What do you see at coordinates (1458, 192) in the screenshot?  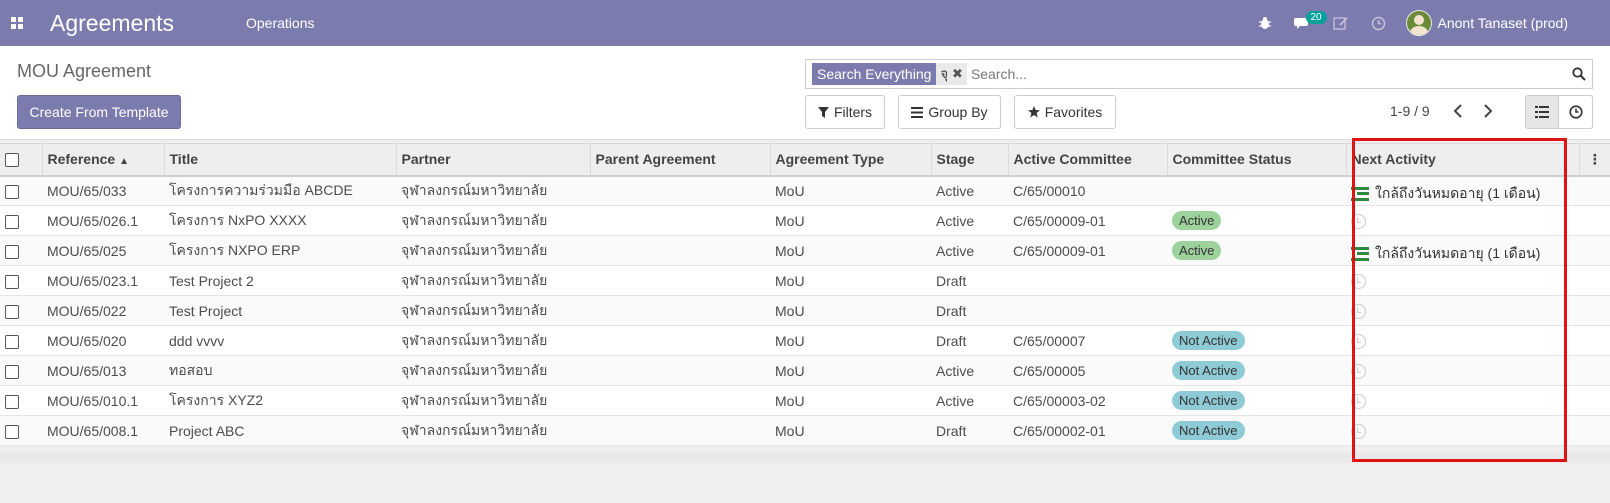 I see `next-activity-label: ใกล้ถึงวันหมดอายุ (1 เดือน)` at bounding box center [1458, 192].